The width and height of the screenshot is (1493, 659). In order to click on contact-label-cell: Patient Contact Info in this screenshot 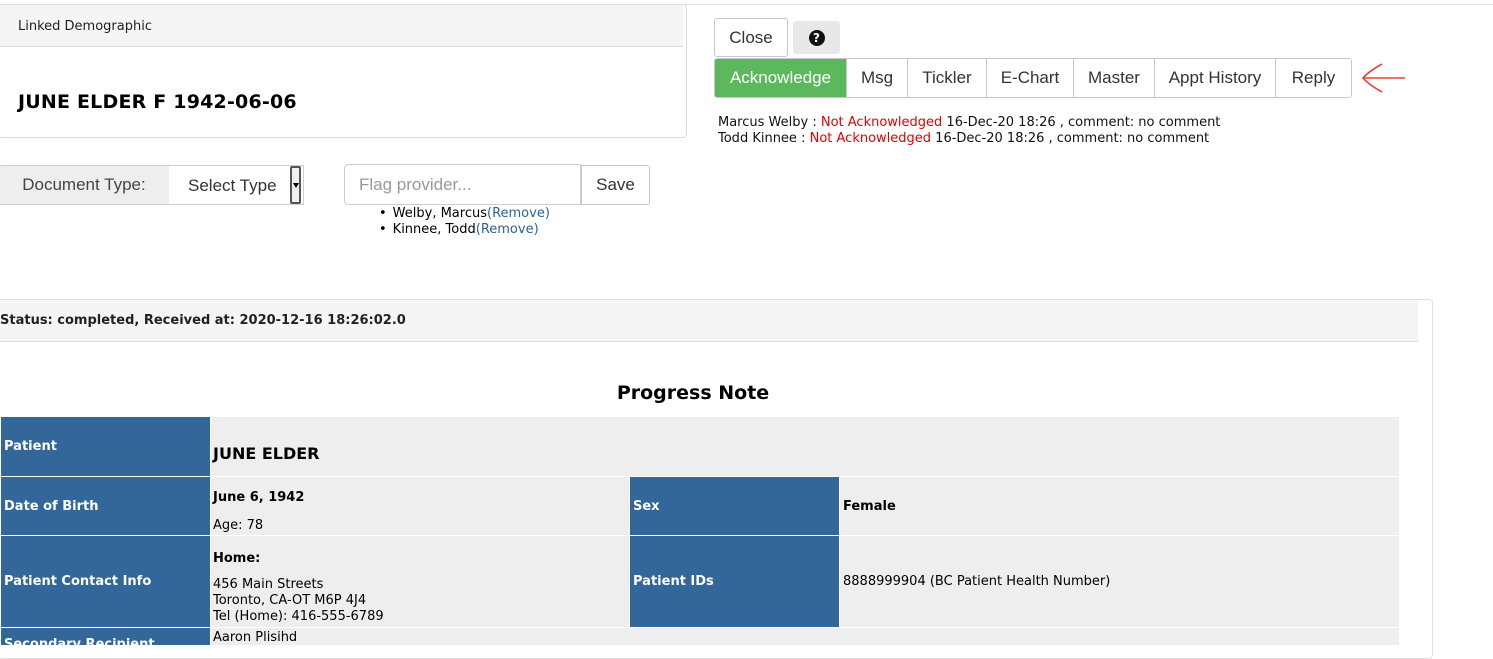, I will do `click(105, 581)`.